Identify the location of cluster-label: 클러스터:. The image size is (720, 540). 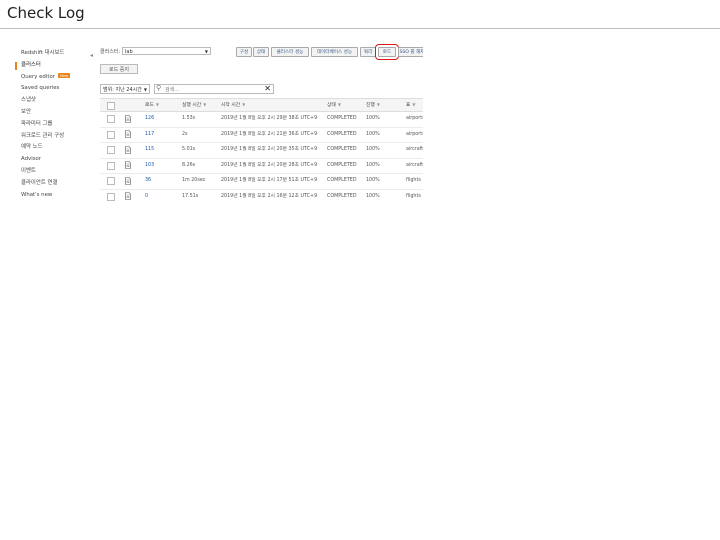
(110, 52).